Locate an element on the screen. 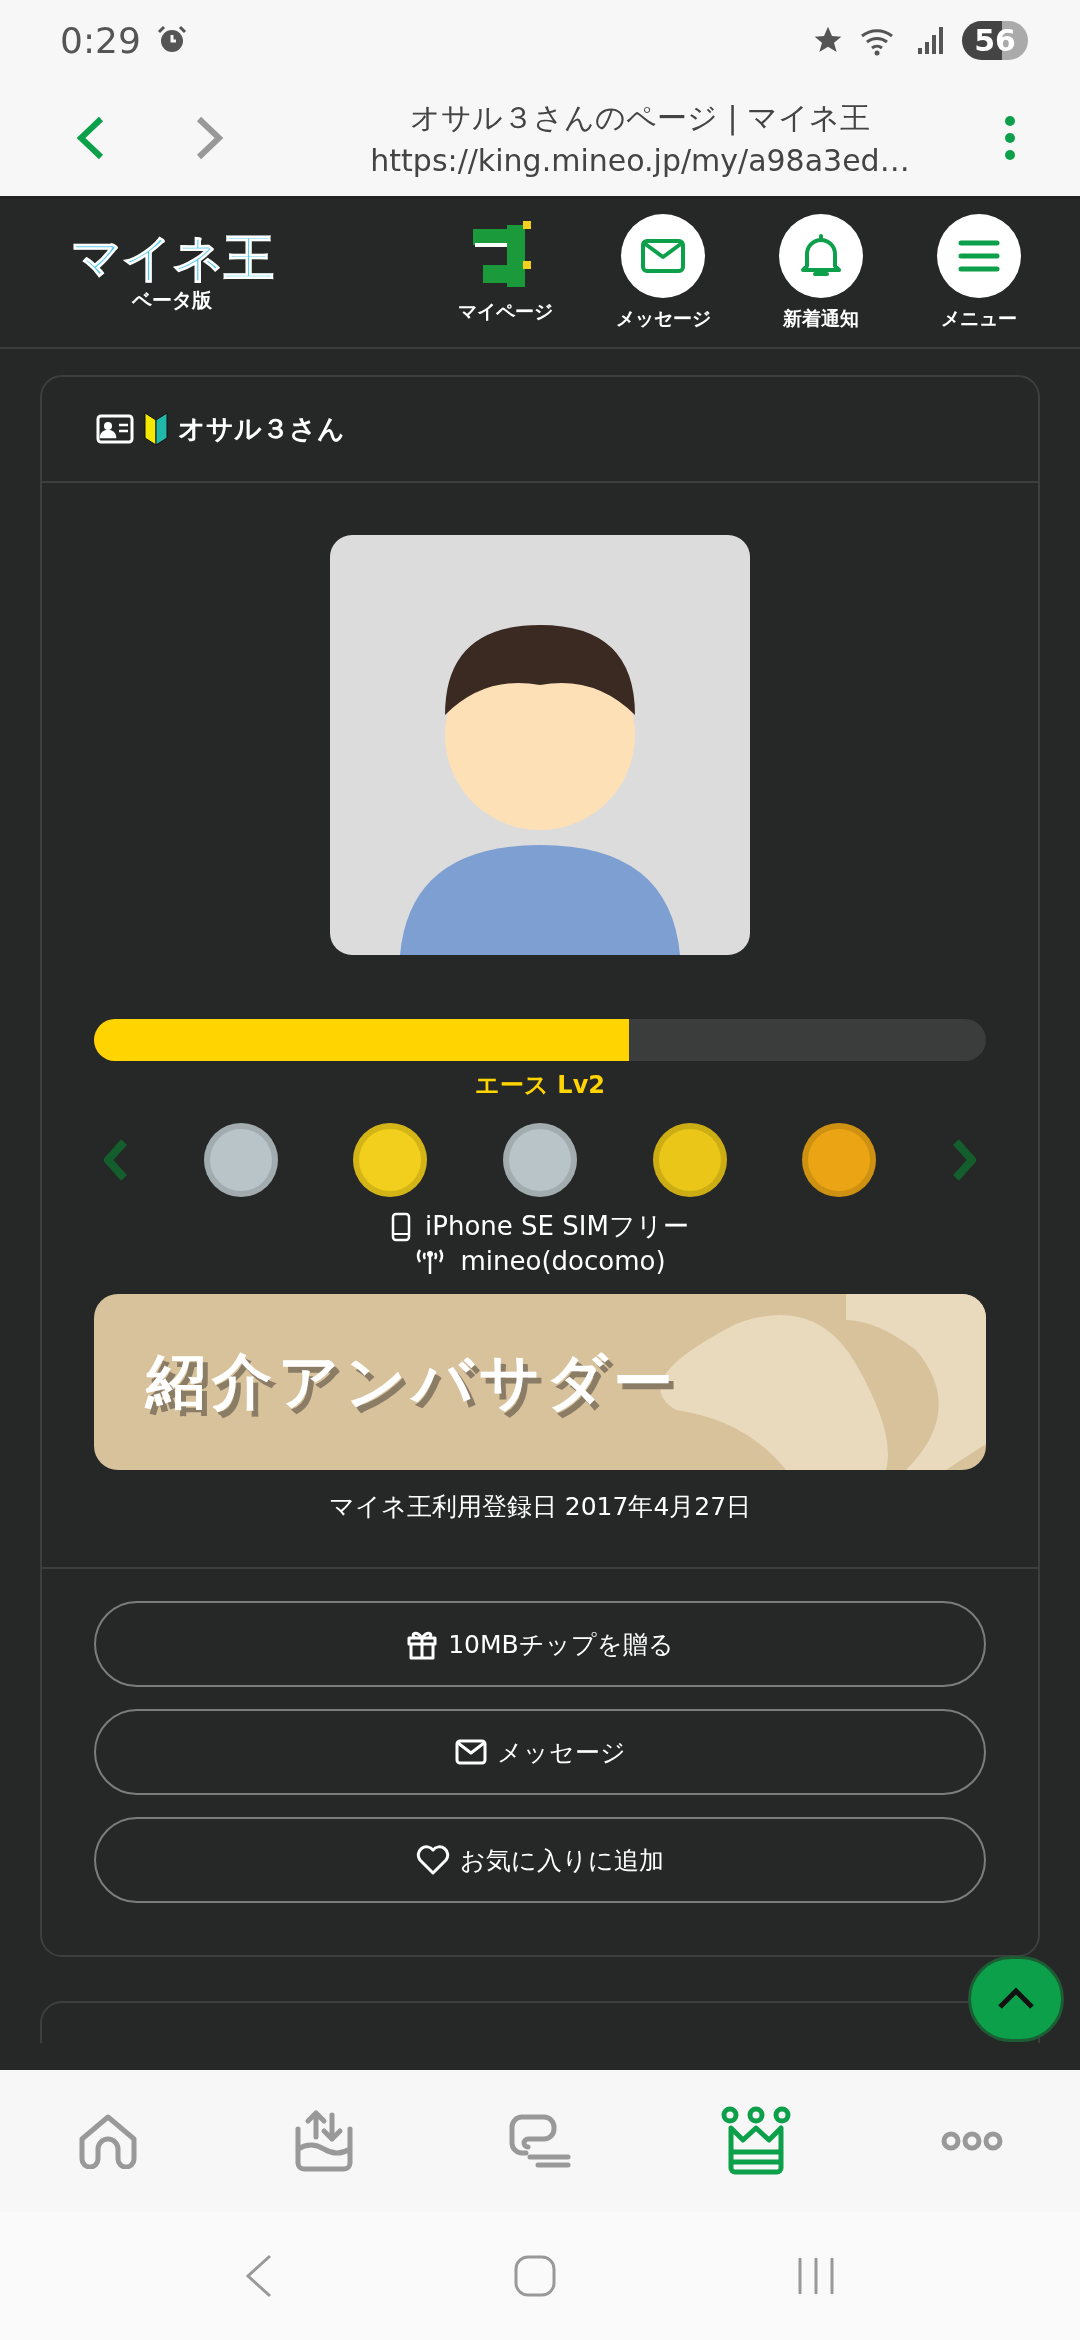  battery-level: 56 is located at coordinates (995, 40).